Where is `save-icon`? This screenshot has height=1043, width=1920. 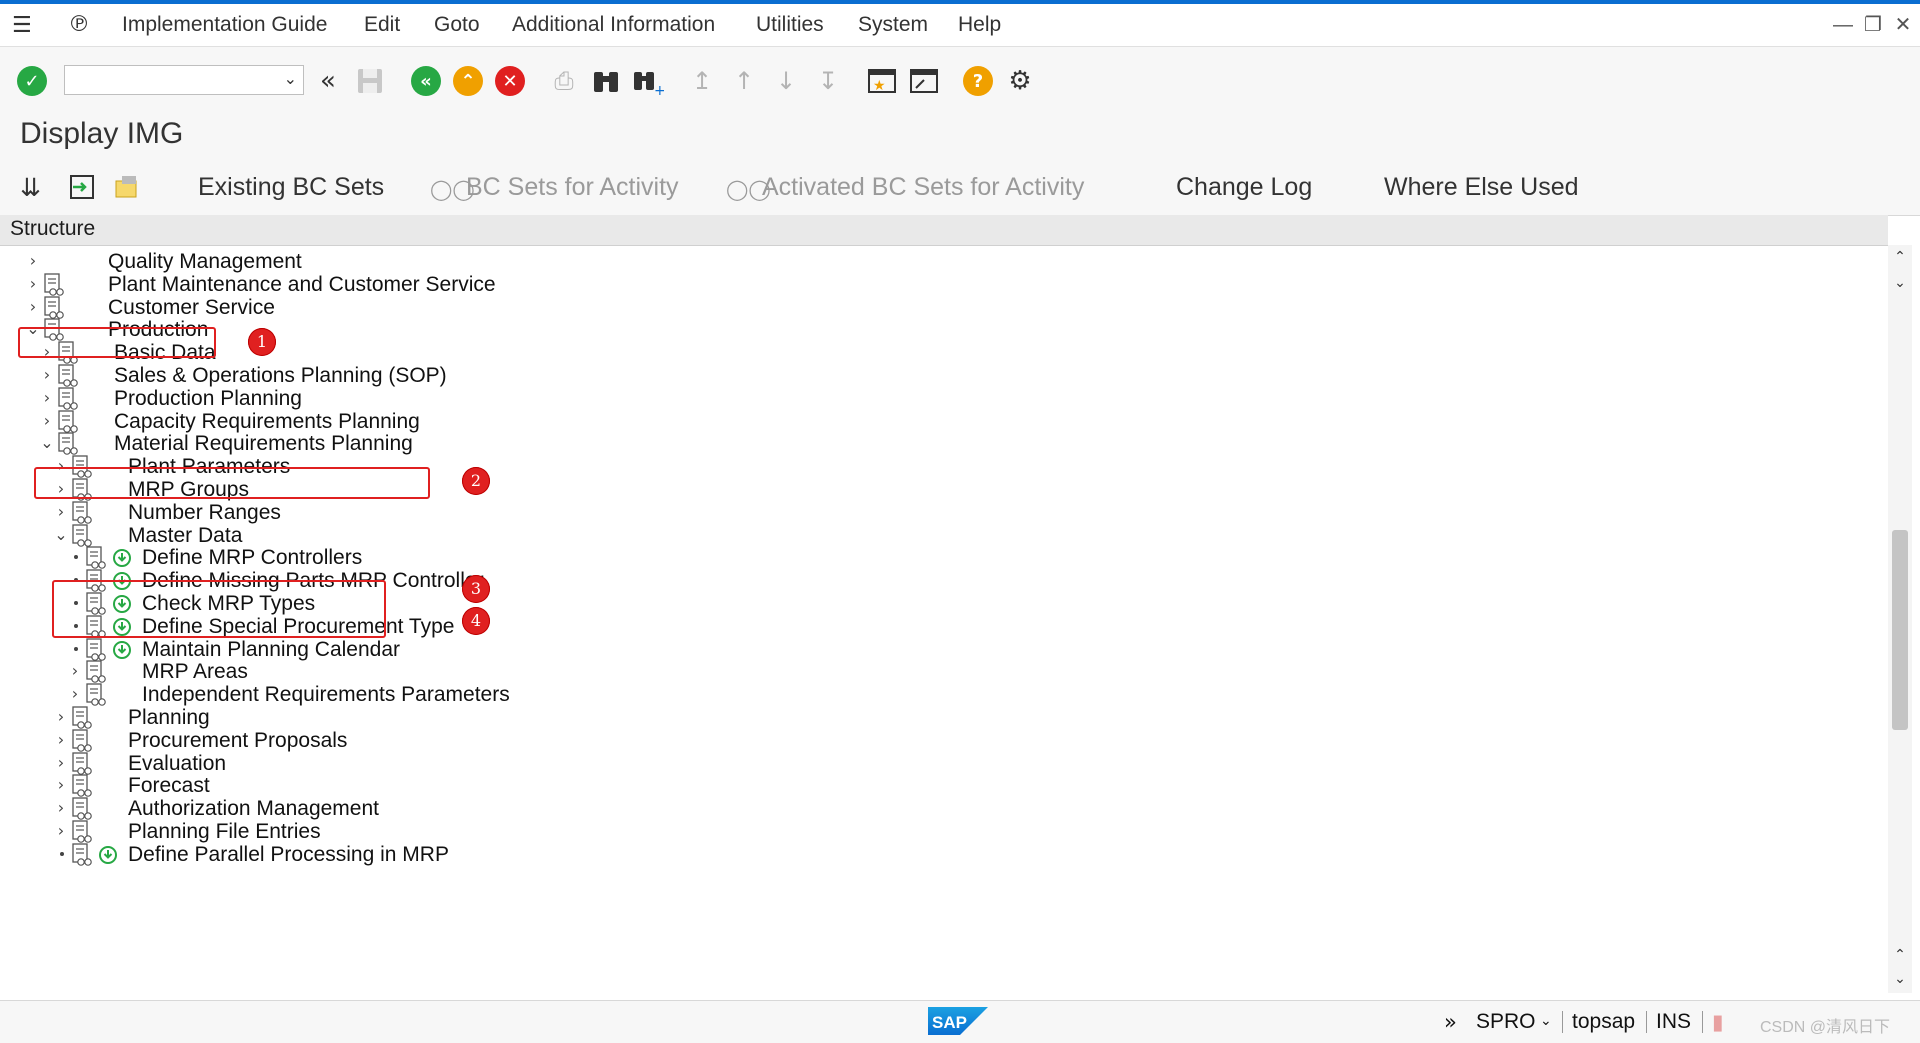
save-icon is located at coordinates (370, 81).